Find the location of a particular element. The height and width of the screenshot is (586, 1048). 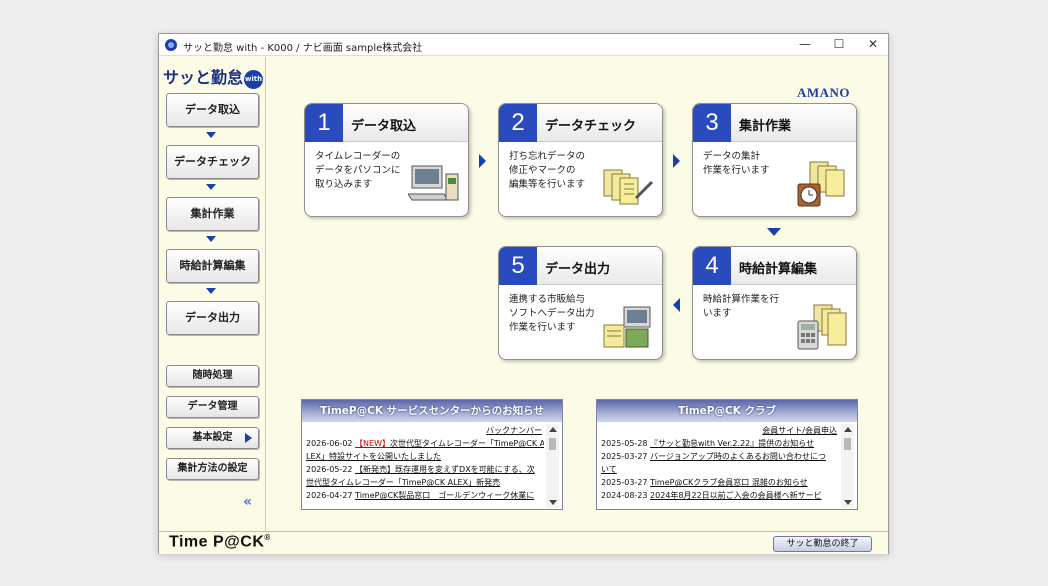

step-number: 1 is located at coordinates (324, 123).